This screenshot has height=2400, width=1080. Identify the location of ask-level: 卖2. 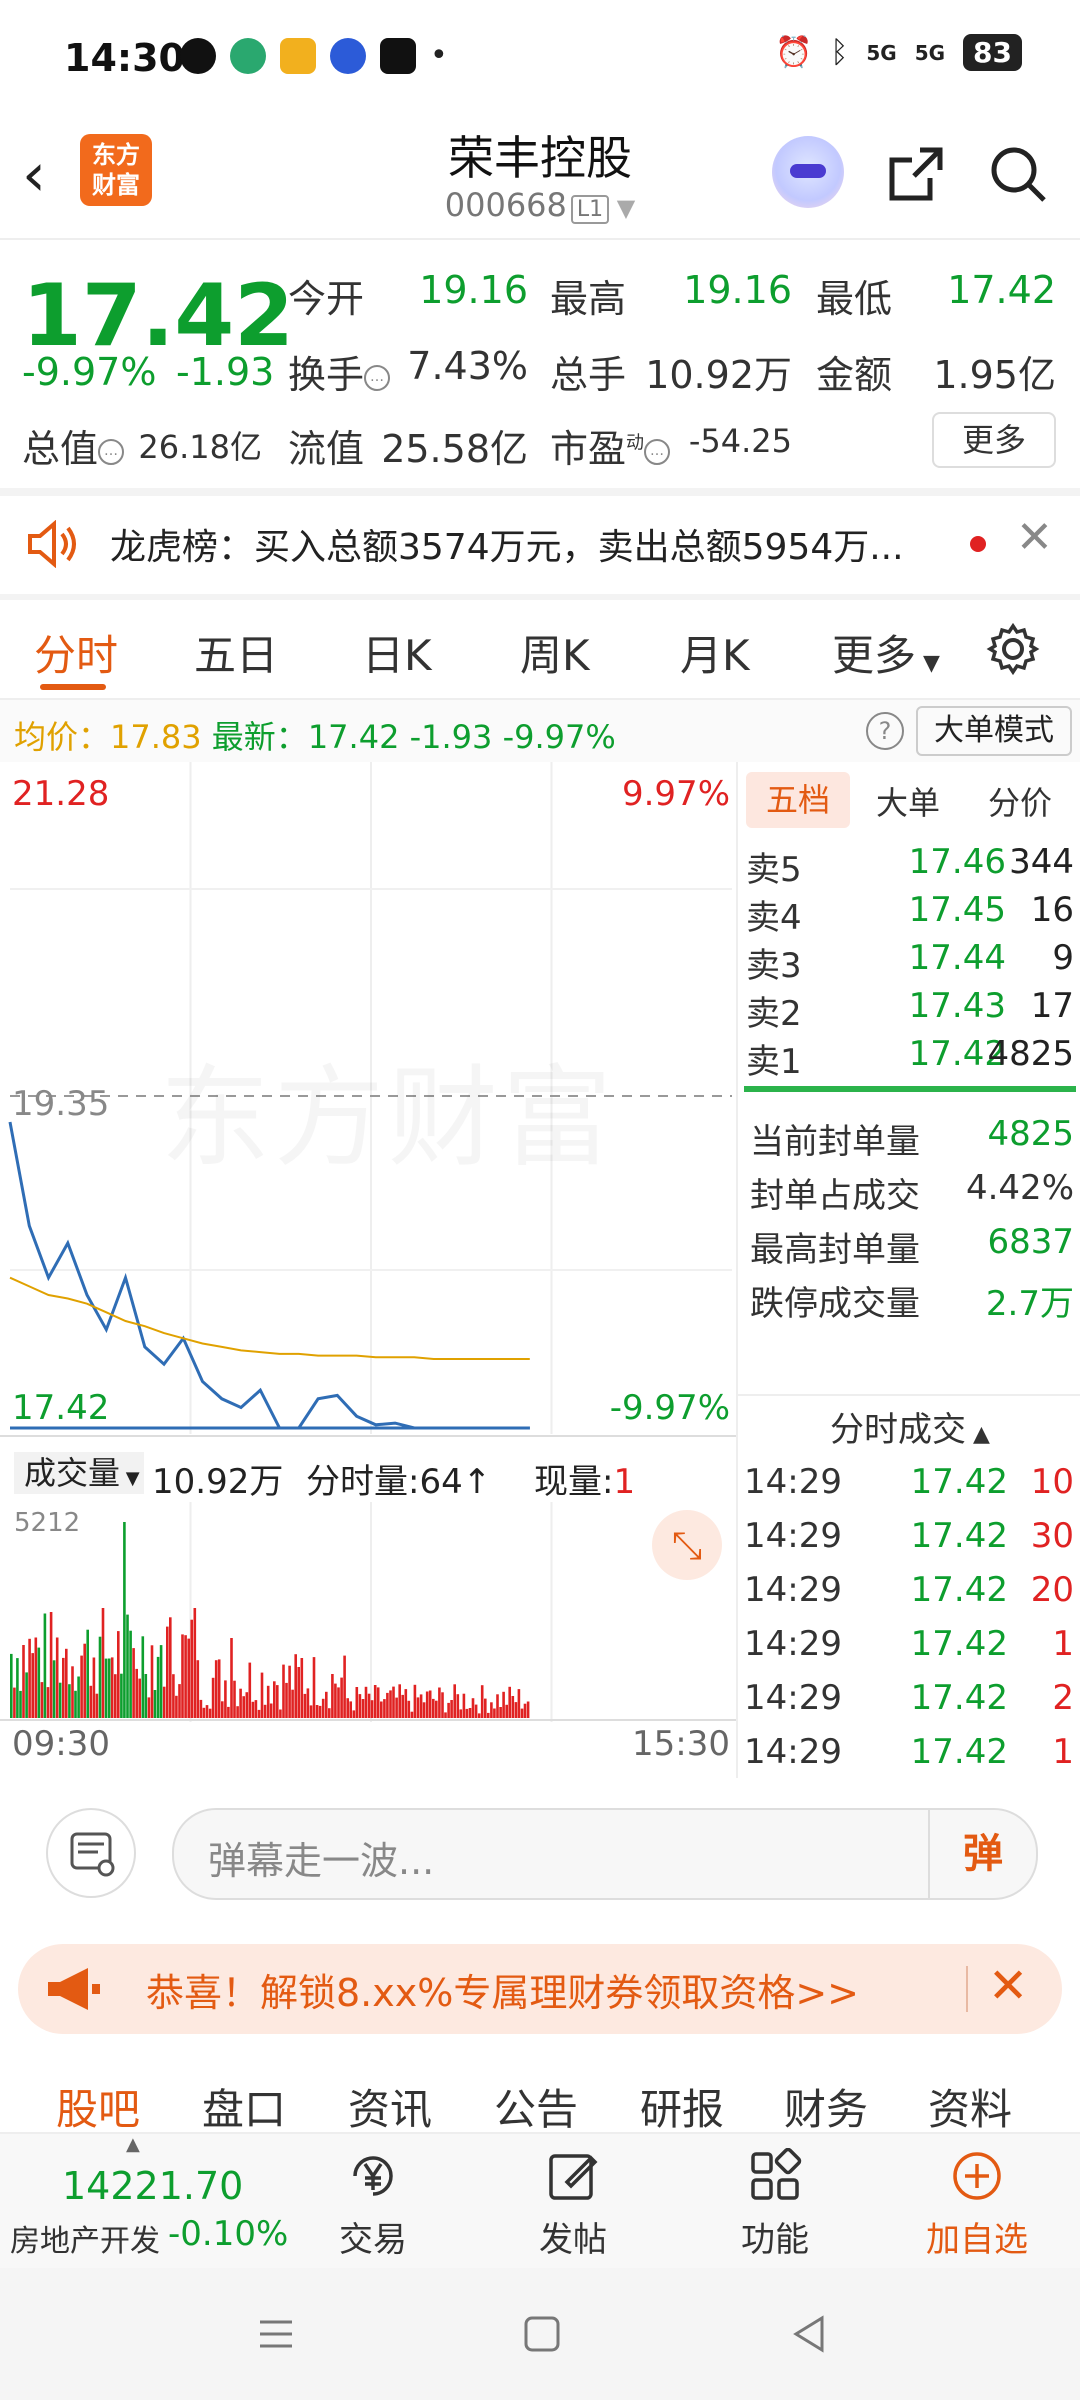
(774, 1014).